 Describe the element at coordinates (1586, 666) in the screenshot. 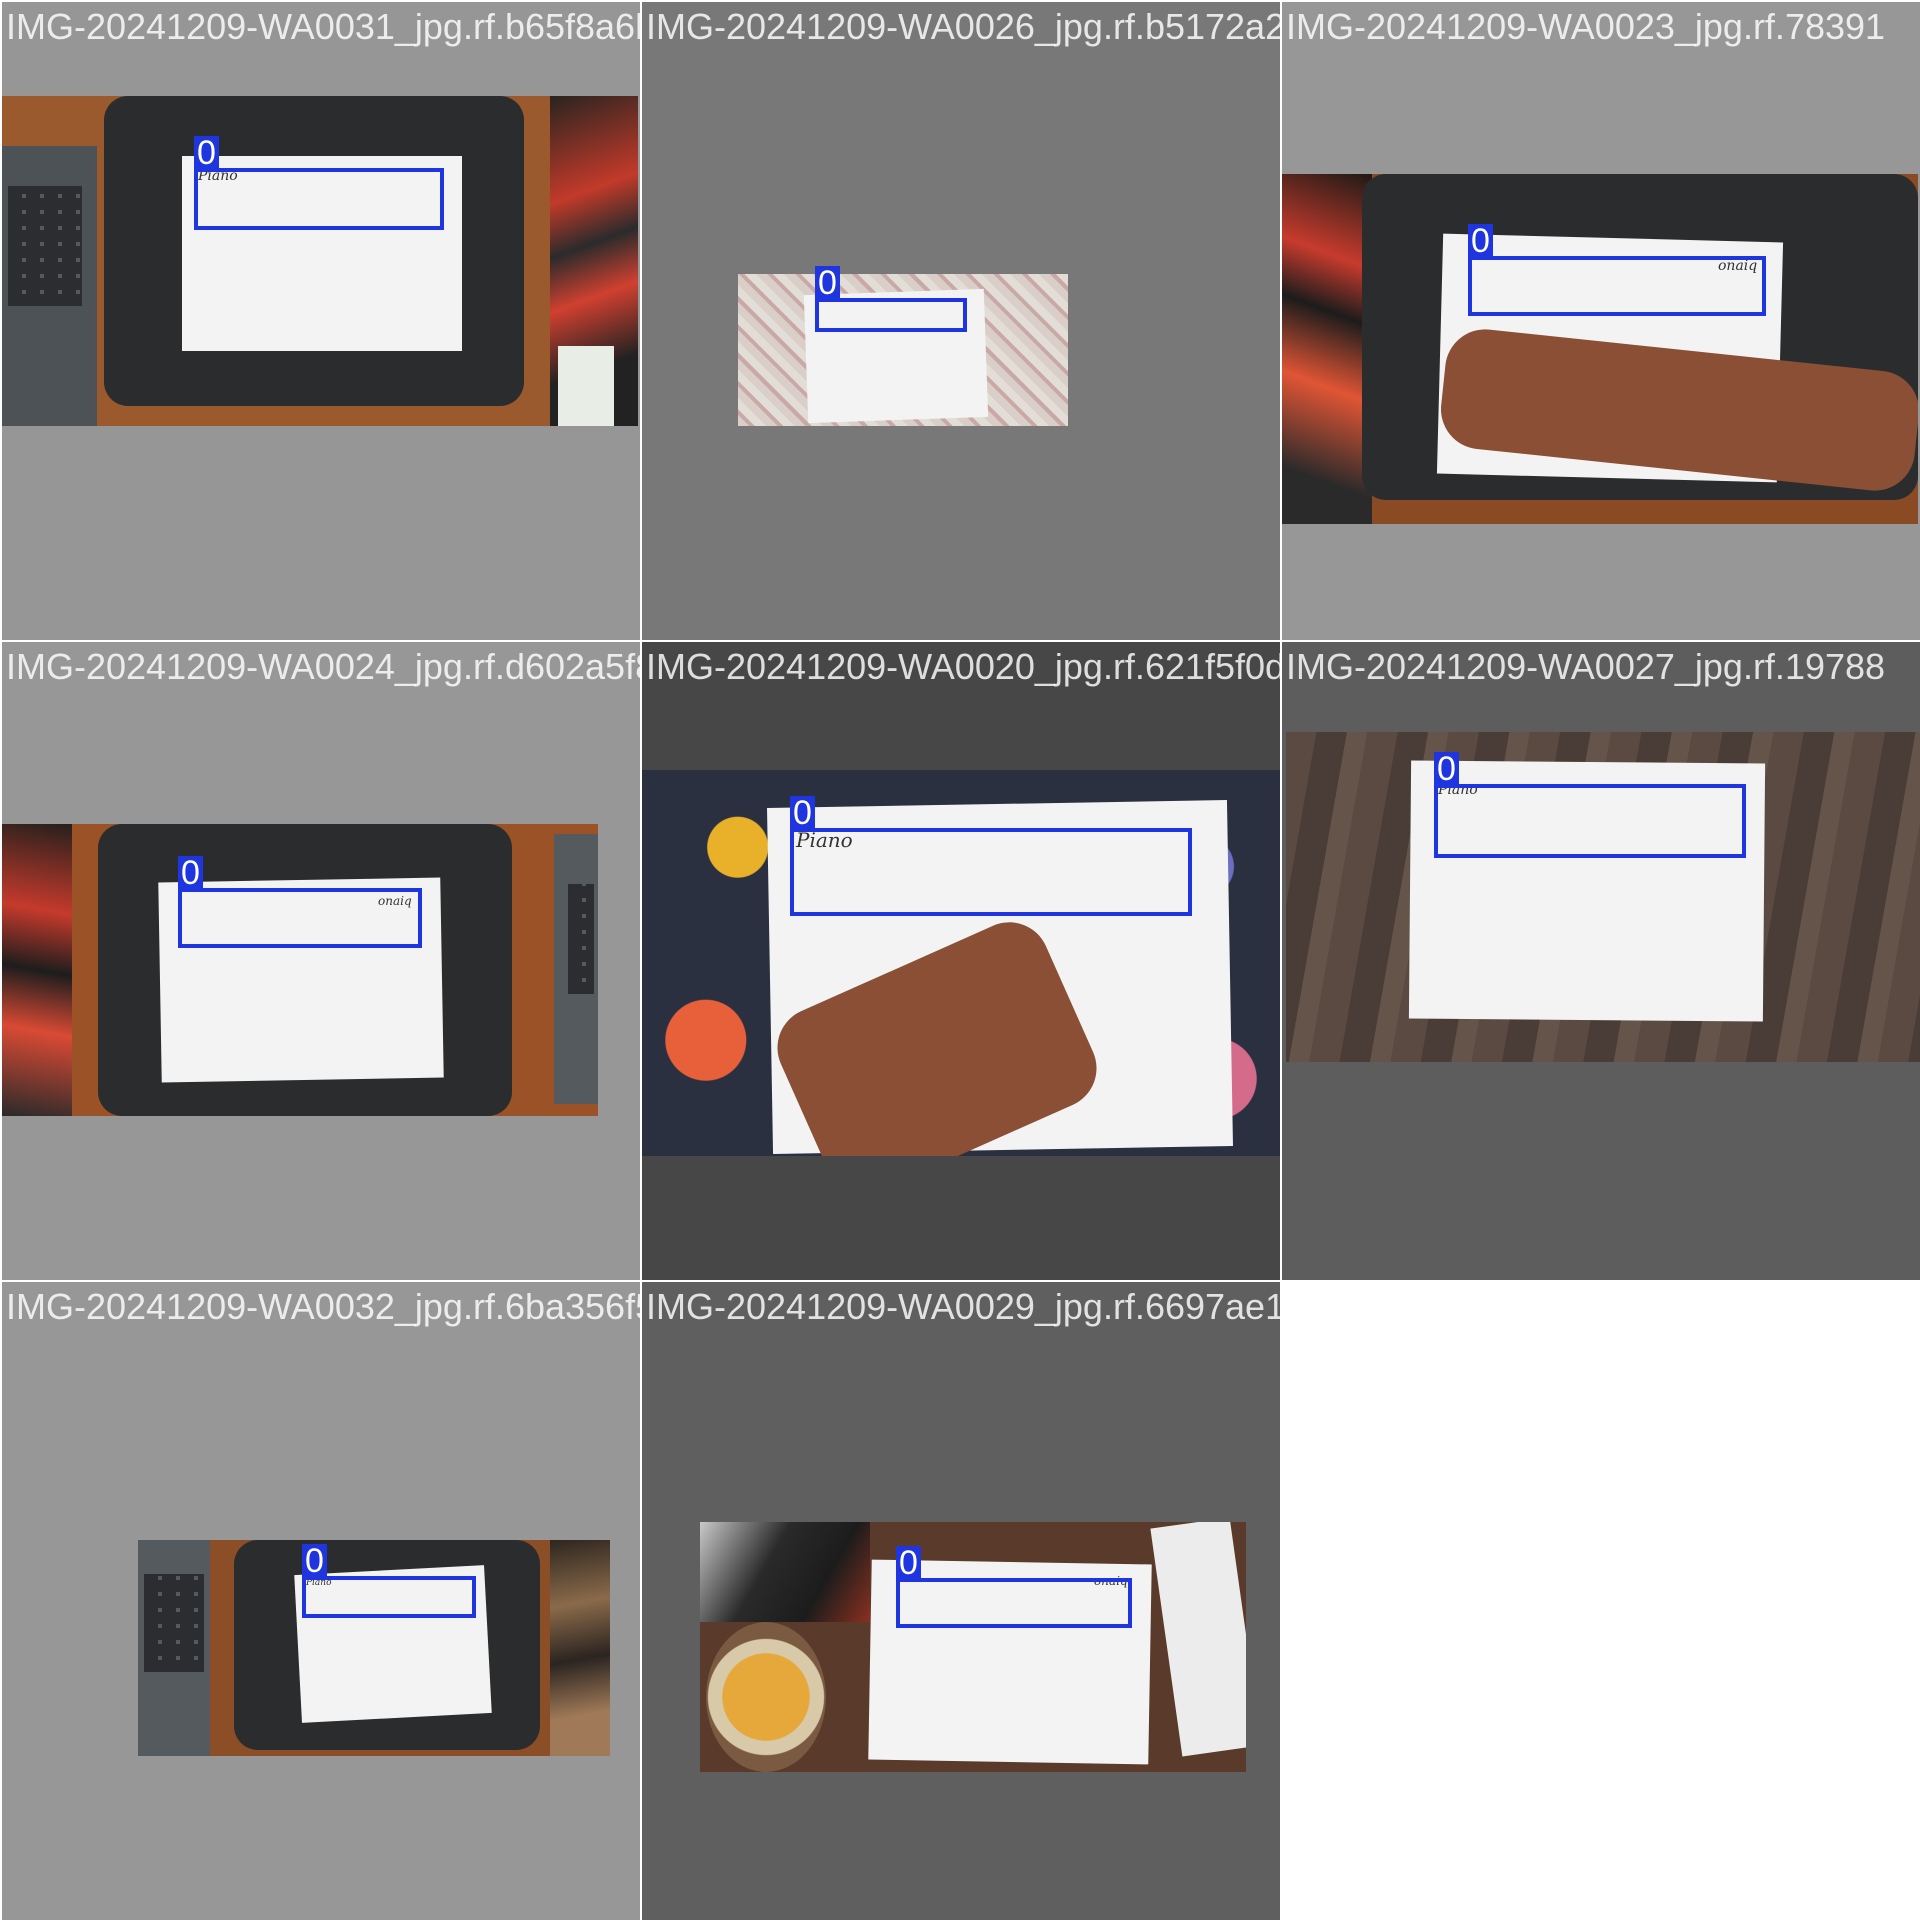

I see `tile-title: IMG-20241209-WA0027_jpg.rf.19788` at that location.